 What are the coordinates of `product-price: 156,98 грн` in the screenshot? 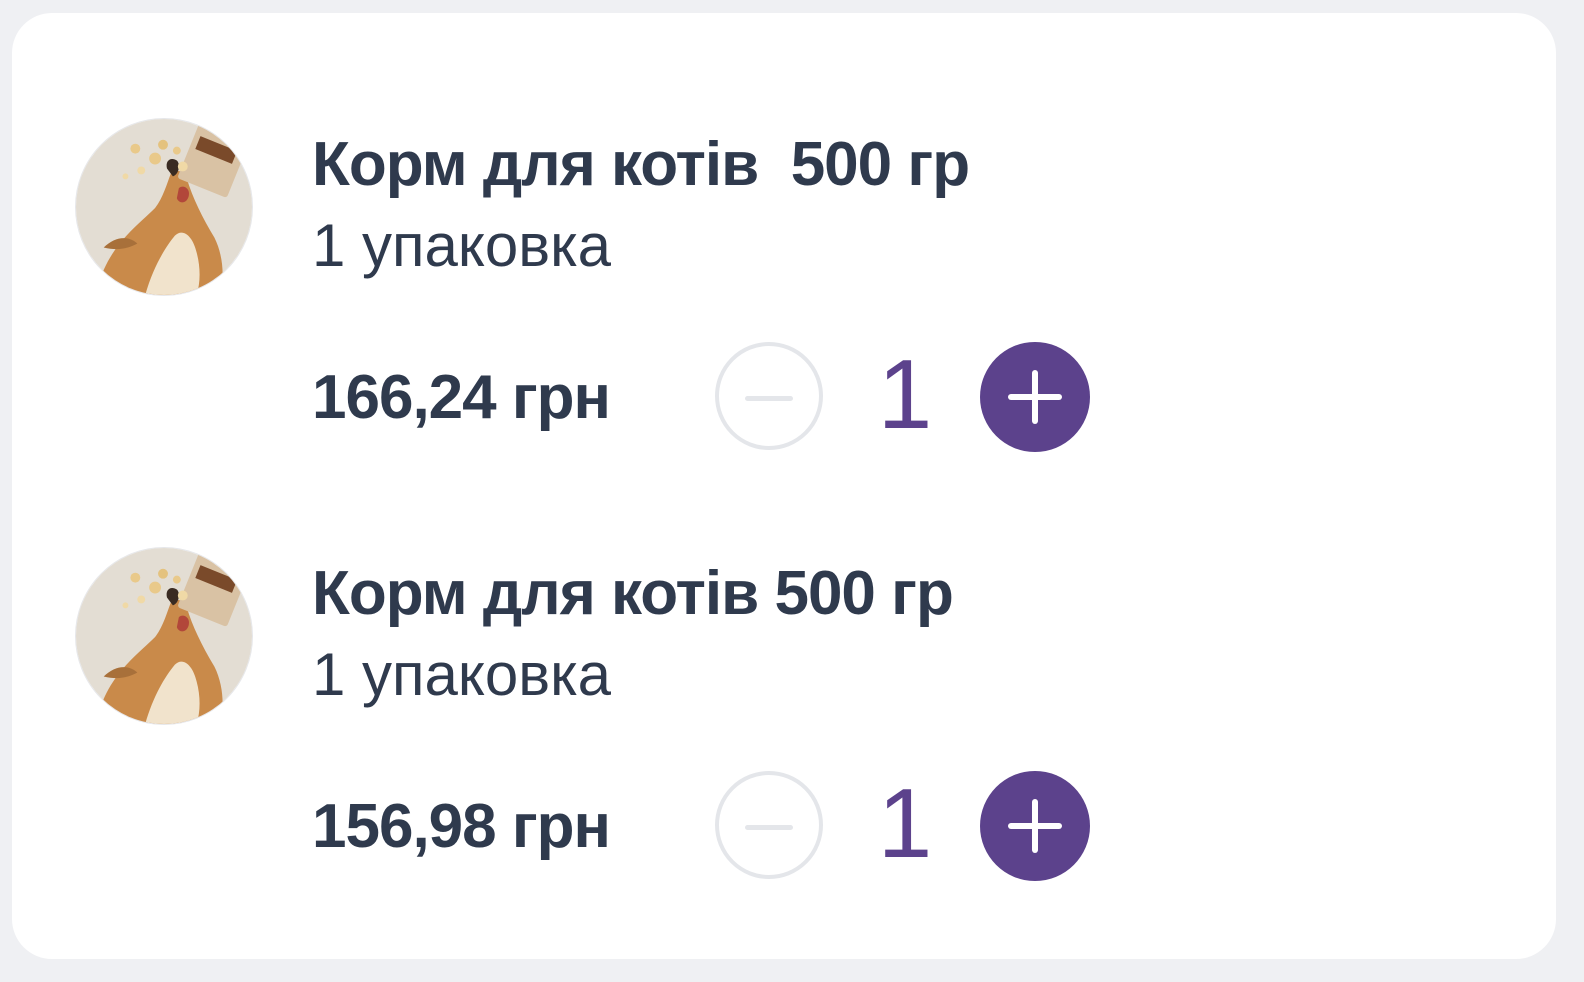 It's located at (461, 826).